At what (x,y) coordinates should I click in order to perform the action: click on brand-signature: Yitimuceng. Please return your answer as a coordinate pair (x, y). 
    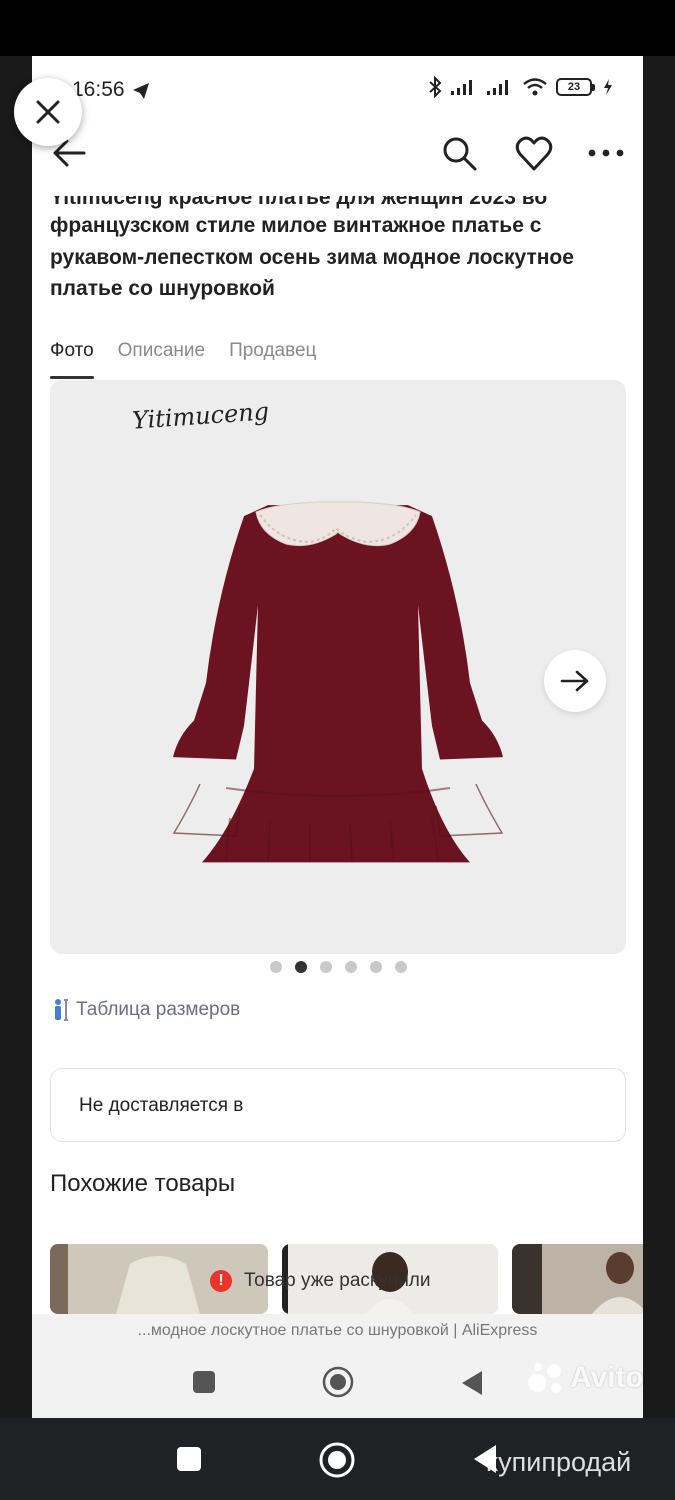
    Looking at the image, I should click on (200, 416).